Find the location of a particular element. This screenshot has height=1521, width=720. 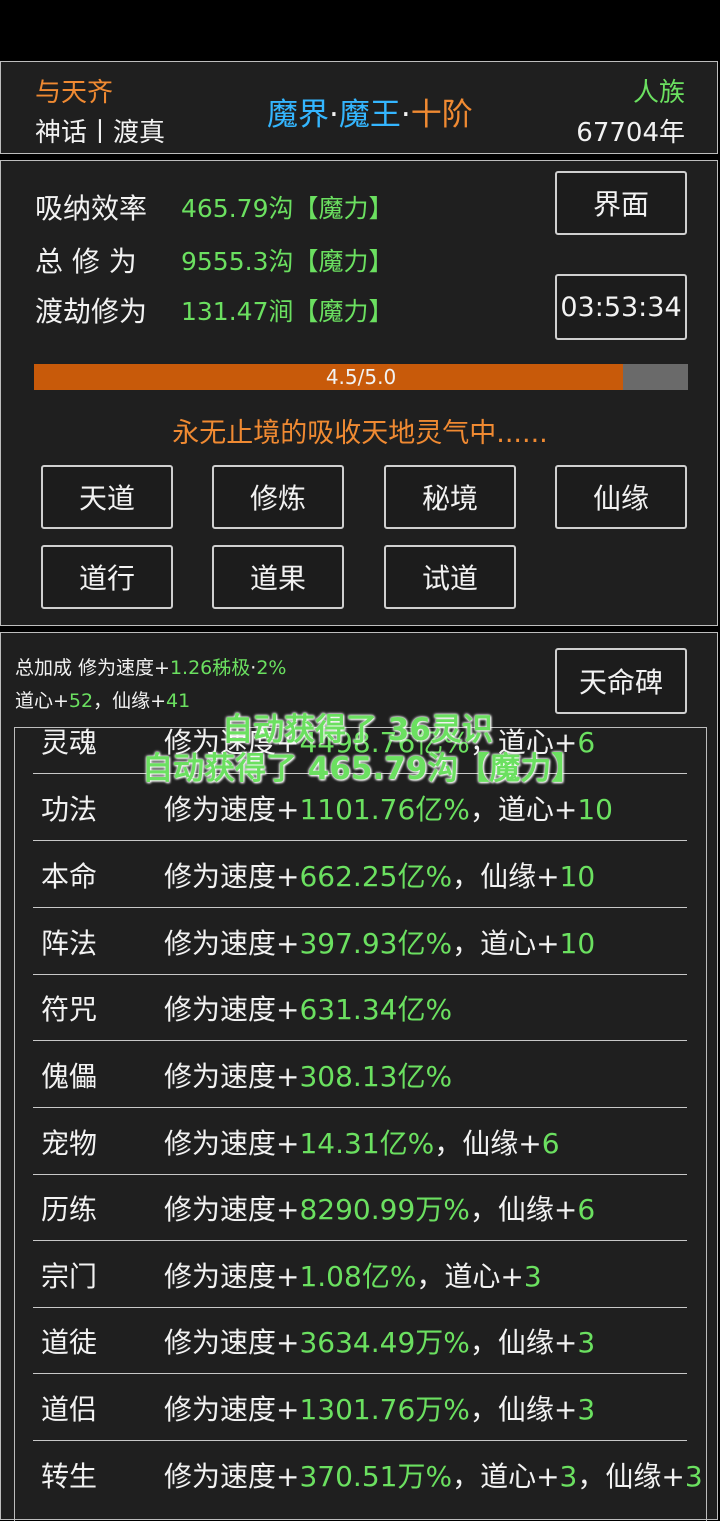

bonus-row-value: 1101.76亿% is located at coordinates (384, 809).